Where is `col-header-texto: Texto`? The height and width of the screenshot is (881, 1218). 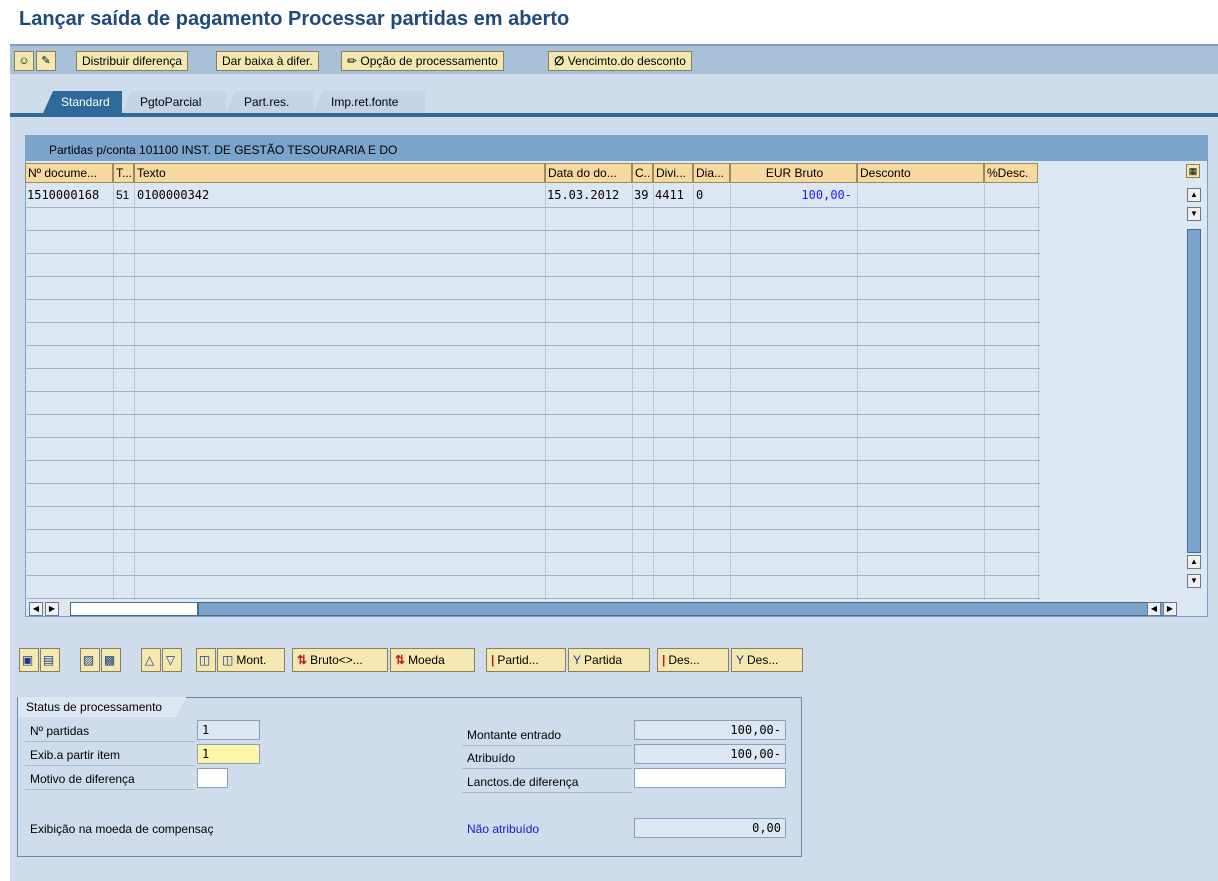 col-header-texto: Texto is located at coordinates (339, 173).